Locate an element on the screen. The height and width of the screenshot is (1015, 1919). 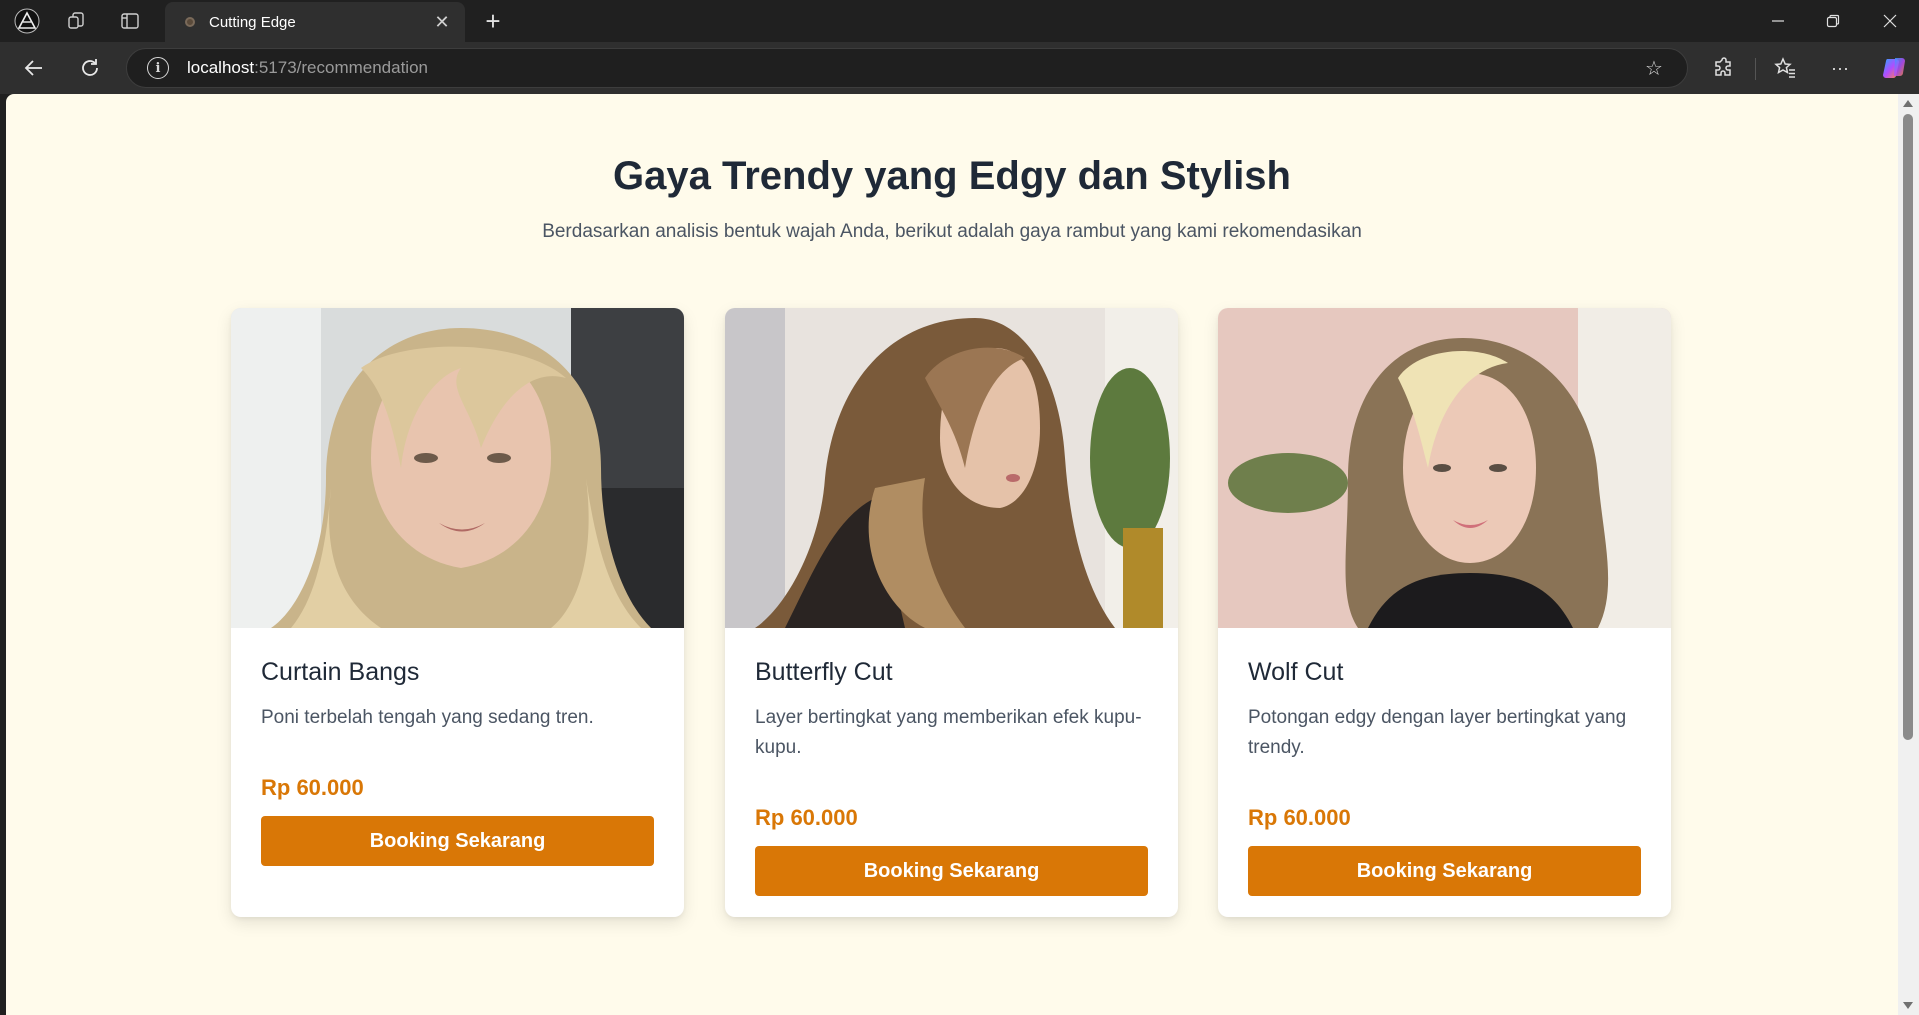
scroll-down-icon is located at coordinates (1908, 1005).